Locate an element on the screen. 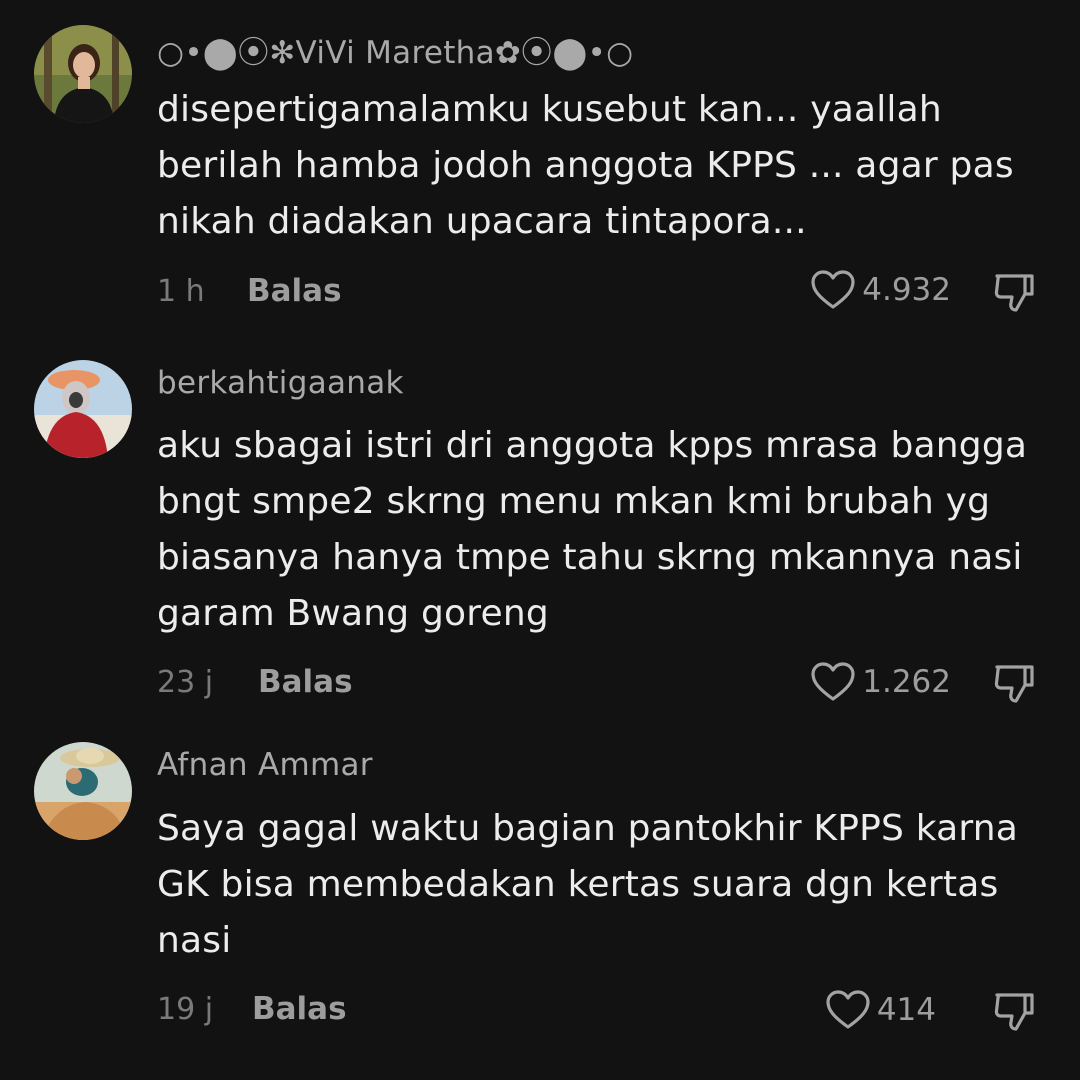  like-count: 4.932 is located at coordinates (906, 290).